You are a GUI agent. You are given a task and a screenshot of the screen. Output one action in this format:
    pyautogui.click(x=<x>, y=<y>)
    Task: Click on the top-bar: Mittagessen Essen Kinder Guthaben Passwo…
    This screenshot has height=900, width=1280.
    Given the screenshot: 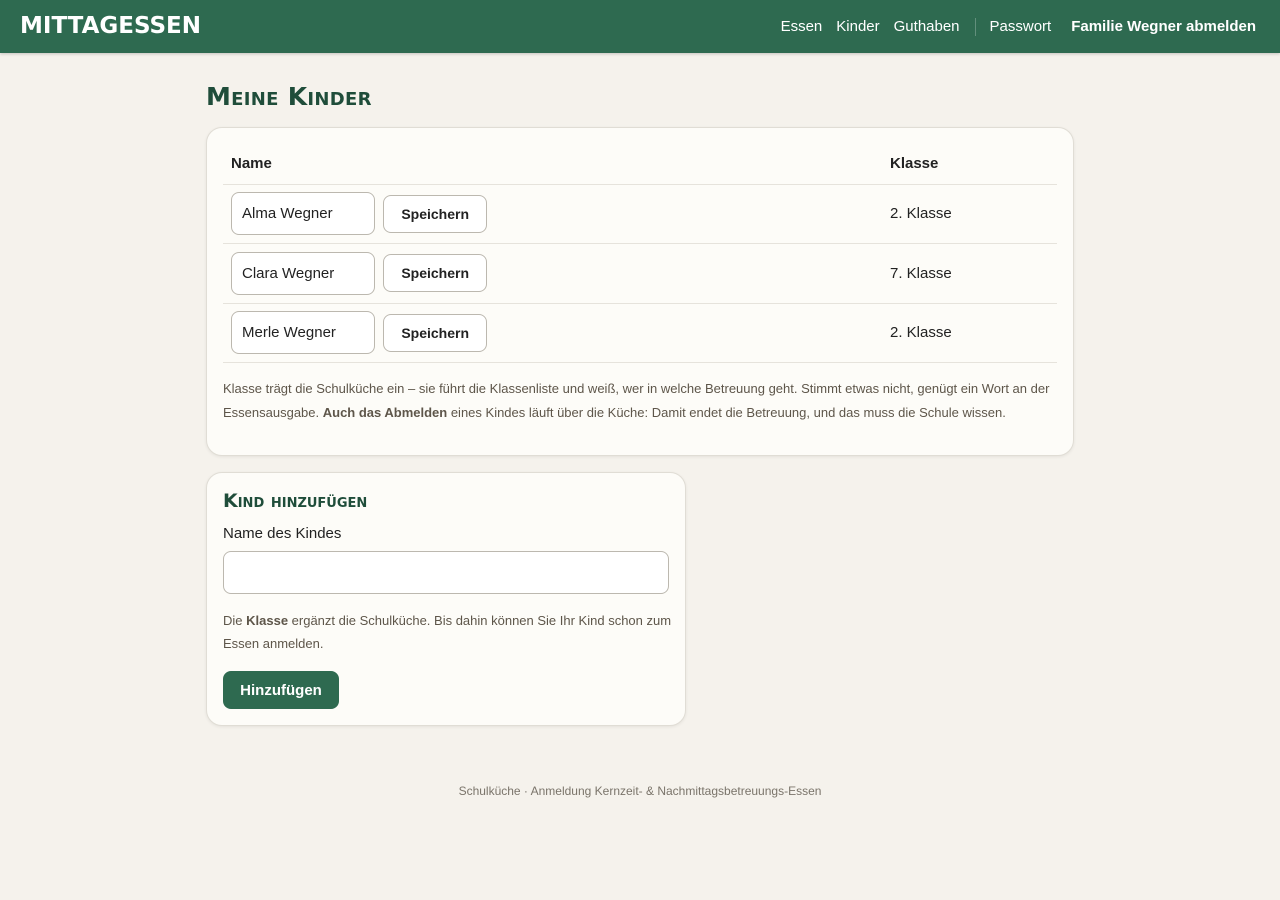 What is the action you would take?
    pyautogui.click(x=640, y=26)
    